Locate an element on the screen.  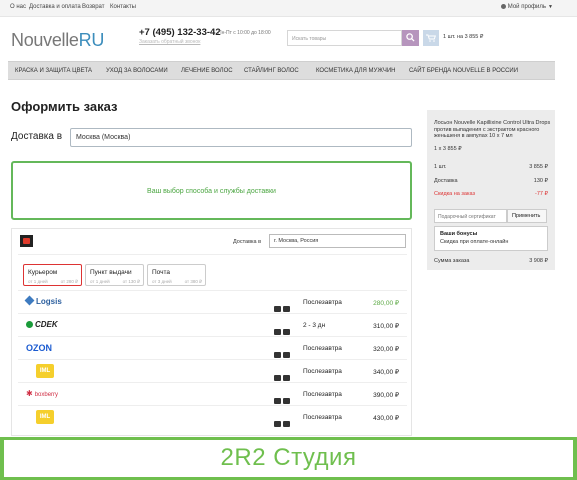
link-delivery: Доставка и оплата is located at coordinates (55, 7).